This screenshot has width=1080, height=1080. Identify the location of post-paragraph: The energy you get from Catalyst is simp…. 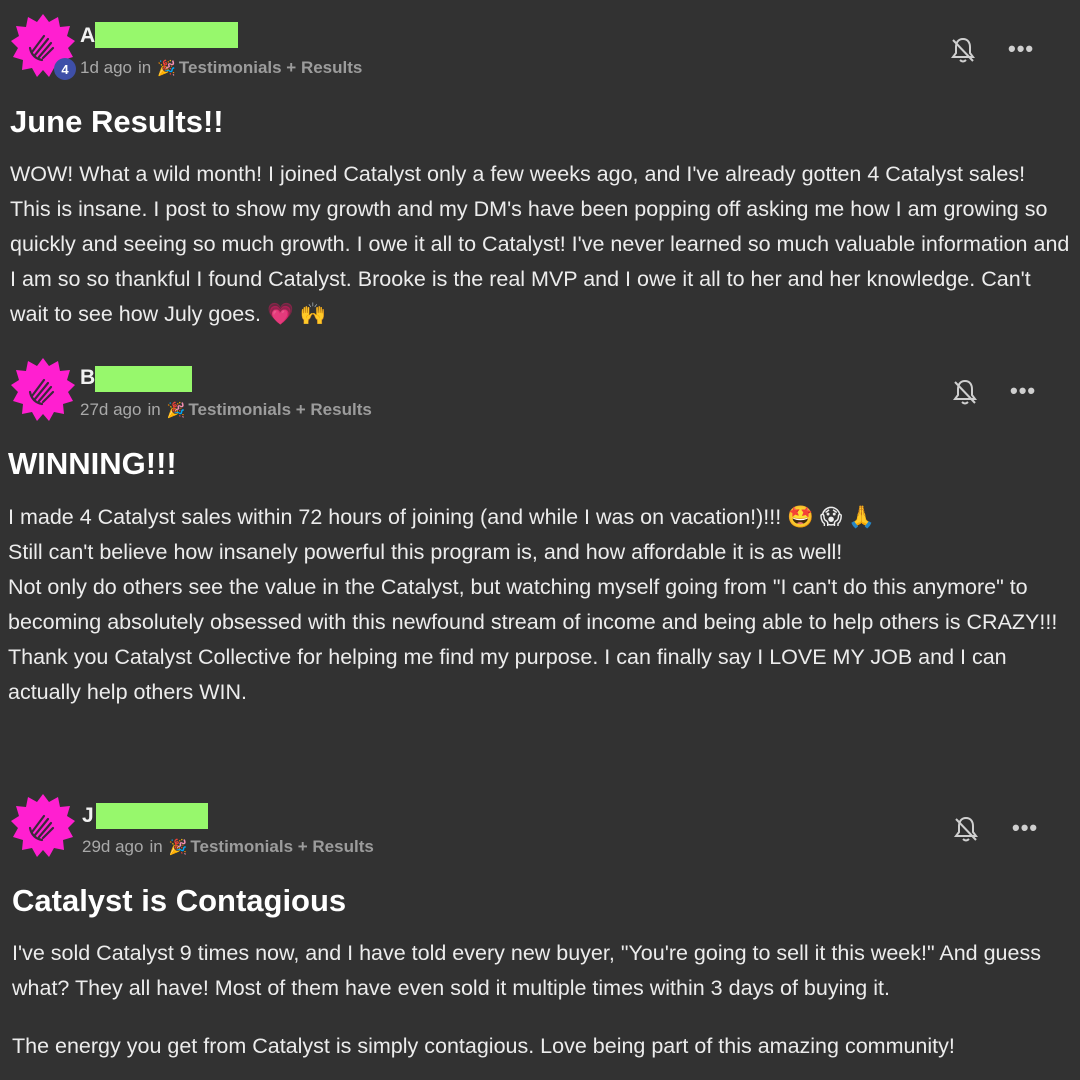
(483, 1046).